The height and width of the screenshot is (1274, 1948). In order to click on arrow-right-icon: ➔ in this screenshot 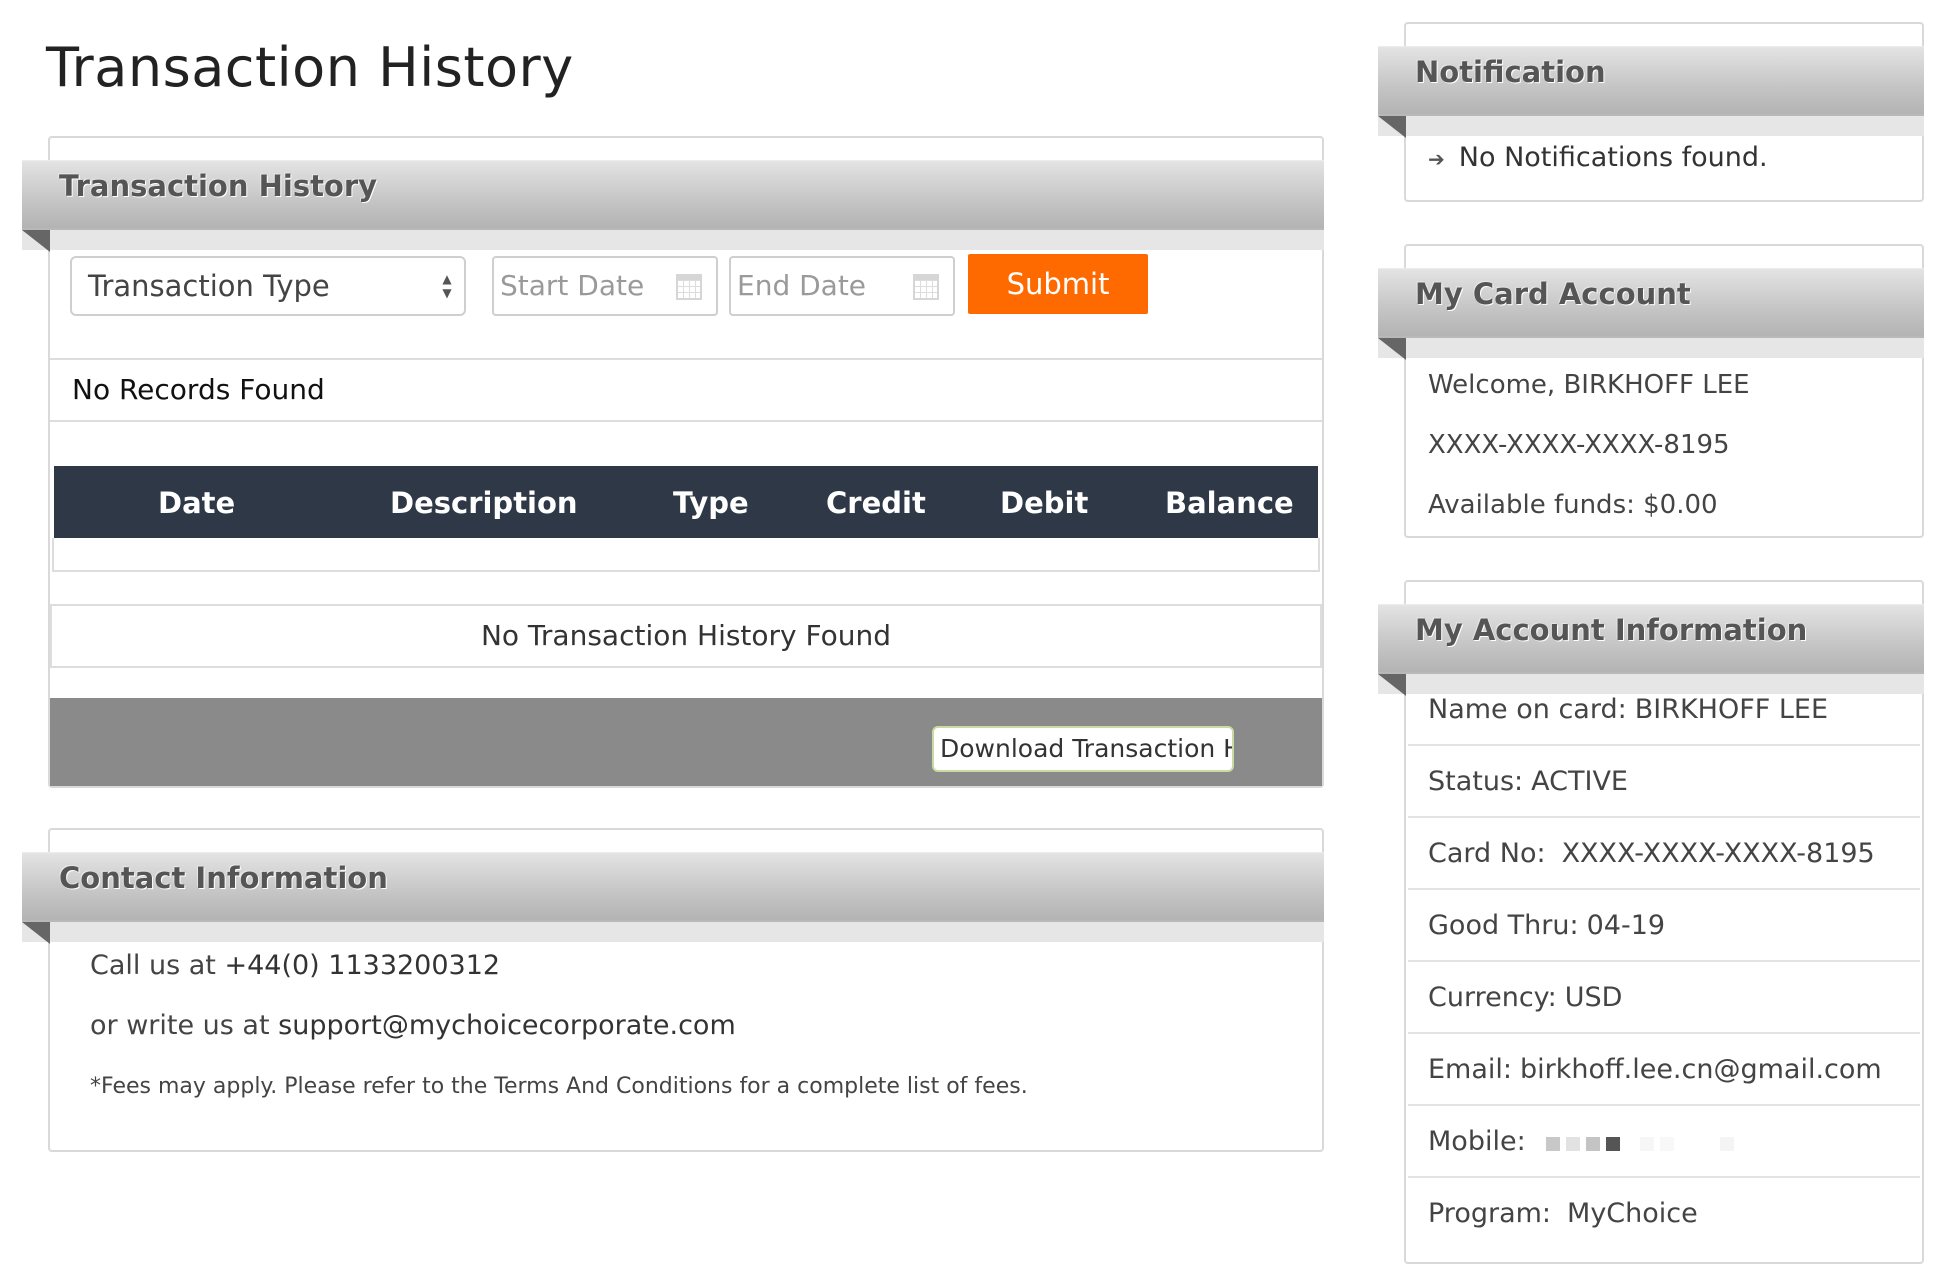, I will do `click(1436, 159)`.